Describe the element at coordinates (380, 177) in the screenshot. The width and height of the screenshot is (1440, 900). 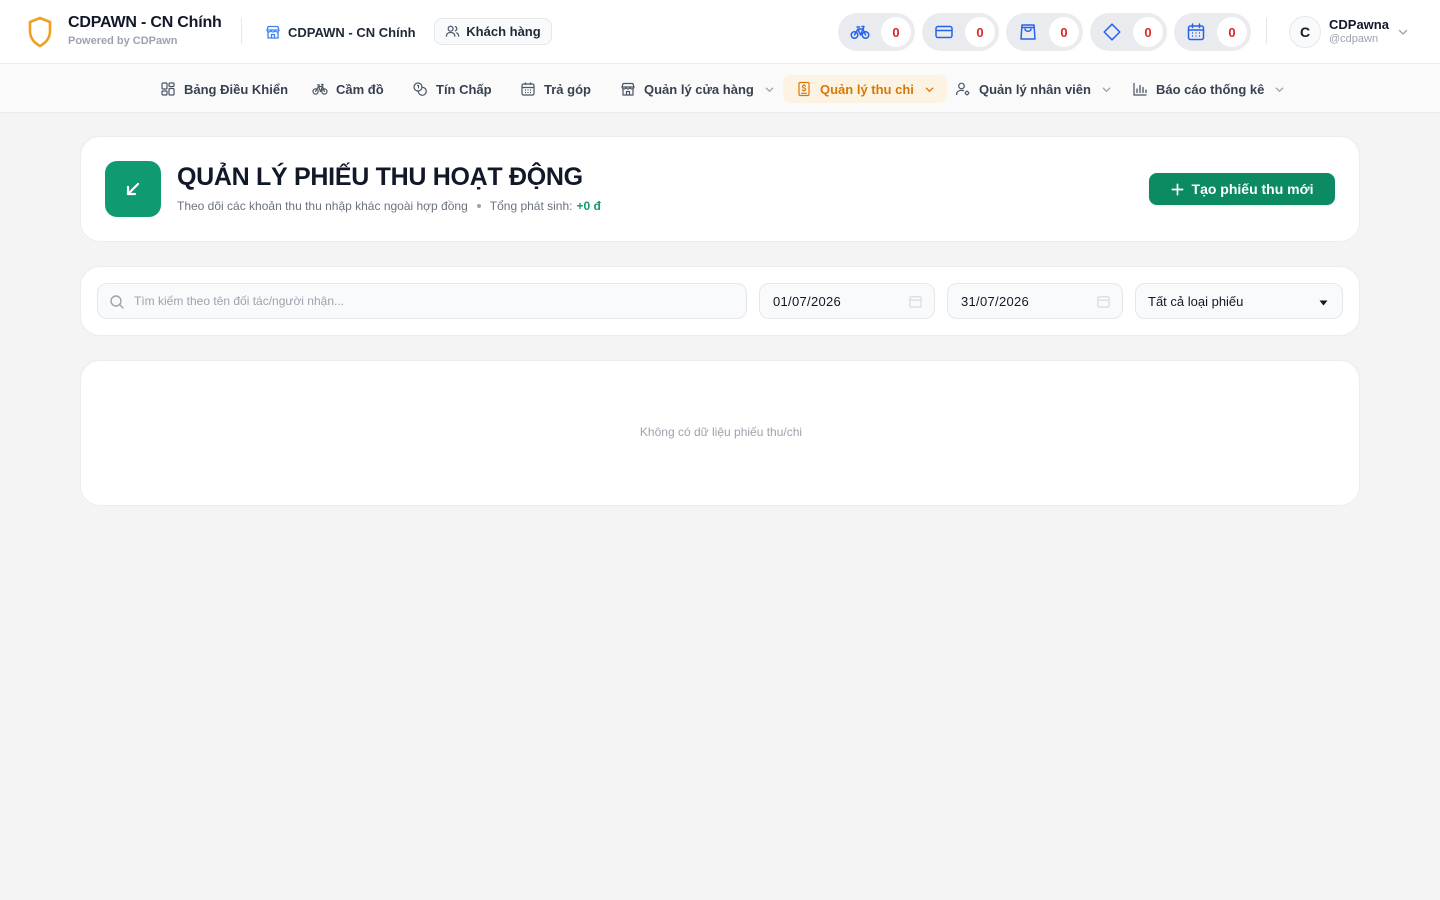
I see `page-title: QUẢN LÝ PHIẾU THU HOẠT ĐỘNG` at that location.